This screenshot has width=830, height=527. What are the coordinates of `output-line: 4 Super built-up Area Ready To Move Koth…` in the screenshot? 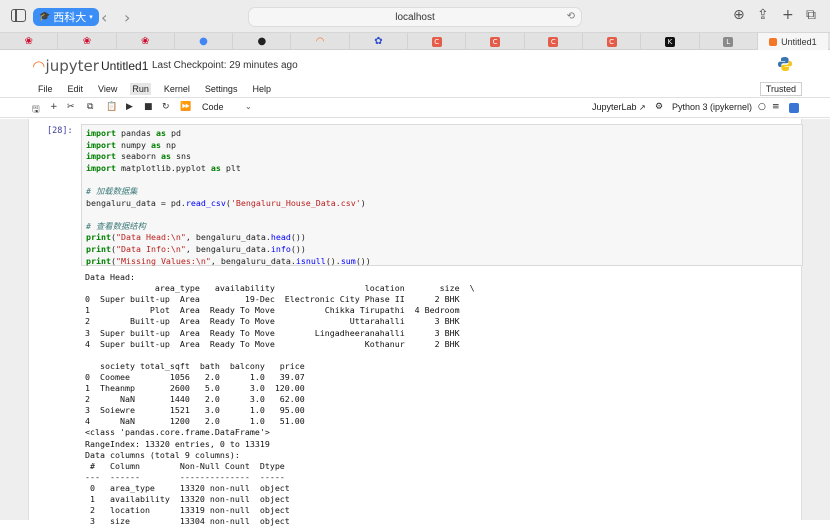 It's located at (272, 343).